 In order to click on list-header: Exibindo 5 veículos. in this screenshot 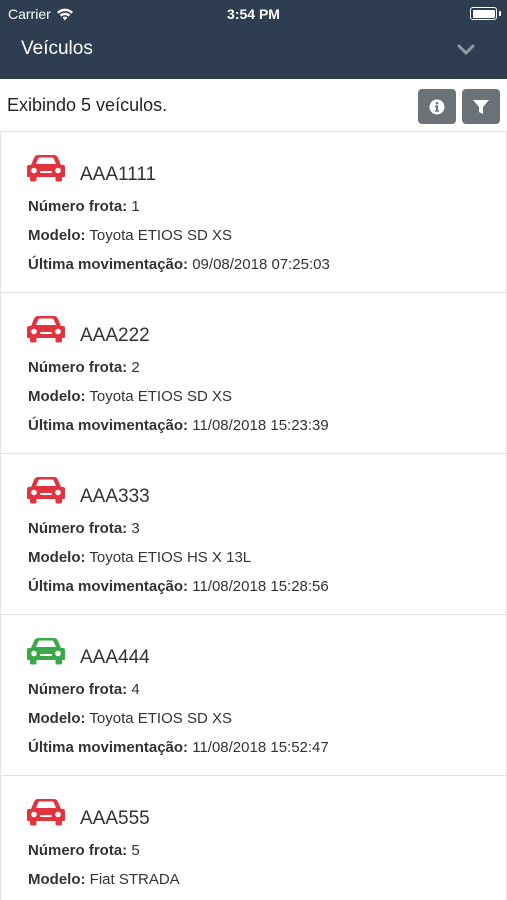, I will do `click(253, 105)`.